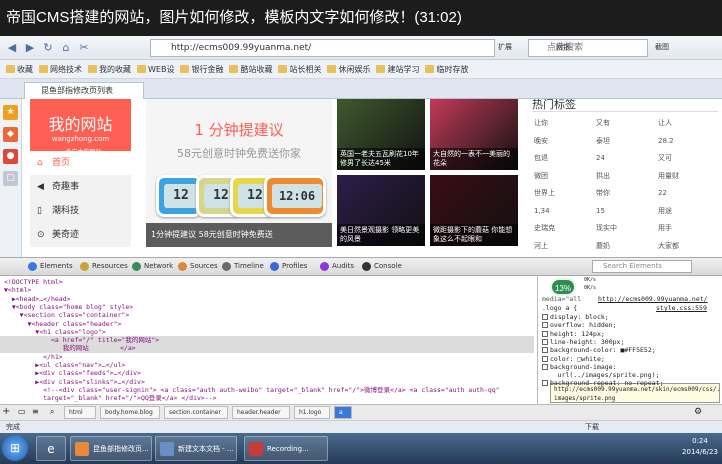 The width and height of the screenshot is (722, 464). Describe the element at coordinates (152, 266) in the screenshot. I see `devtools-tab-network: Network` at that location.